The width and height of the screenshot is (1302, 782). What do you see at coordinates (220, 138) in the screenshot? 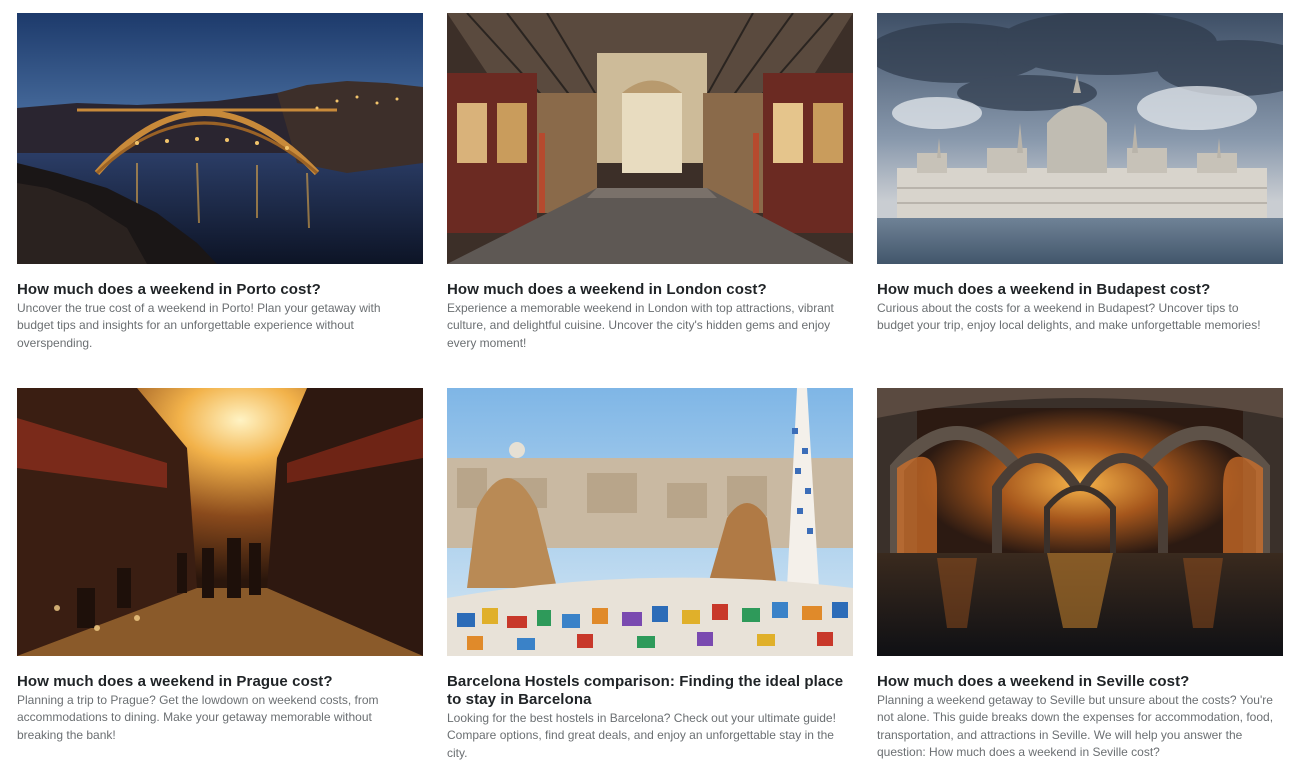
I see `article-image-porto` at bounding box center [220, 138].